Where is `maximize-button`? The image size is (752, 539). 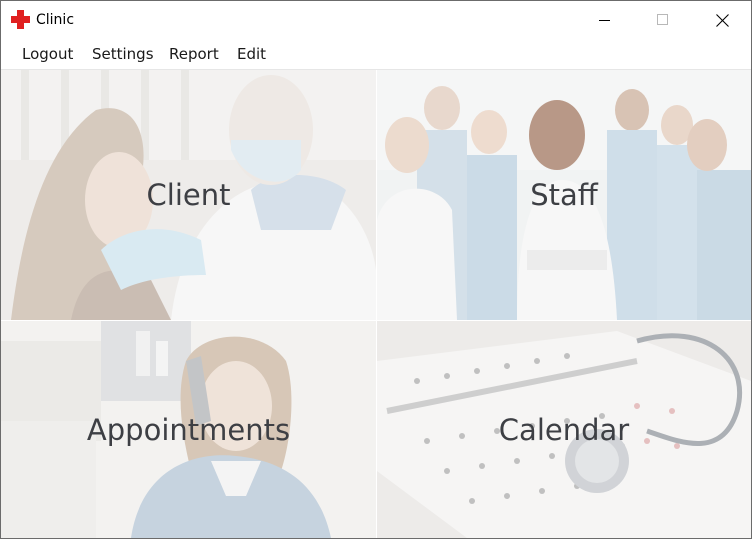 maximize-button is located at coordinates (663, 20).